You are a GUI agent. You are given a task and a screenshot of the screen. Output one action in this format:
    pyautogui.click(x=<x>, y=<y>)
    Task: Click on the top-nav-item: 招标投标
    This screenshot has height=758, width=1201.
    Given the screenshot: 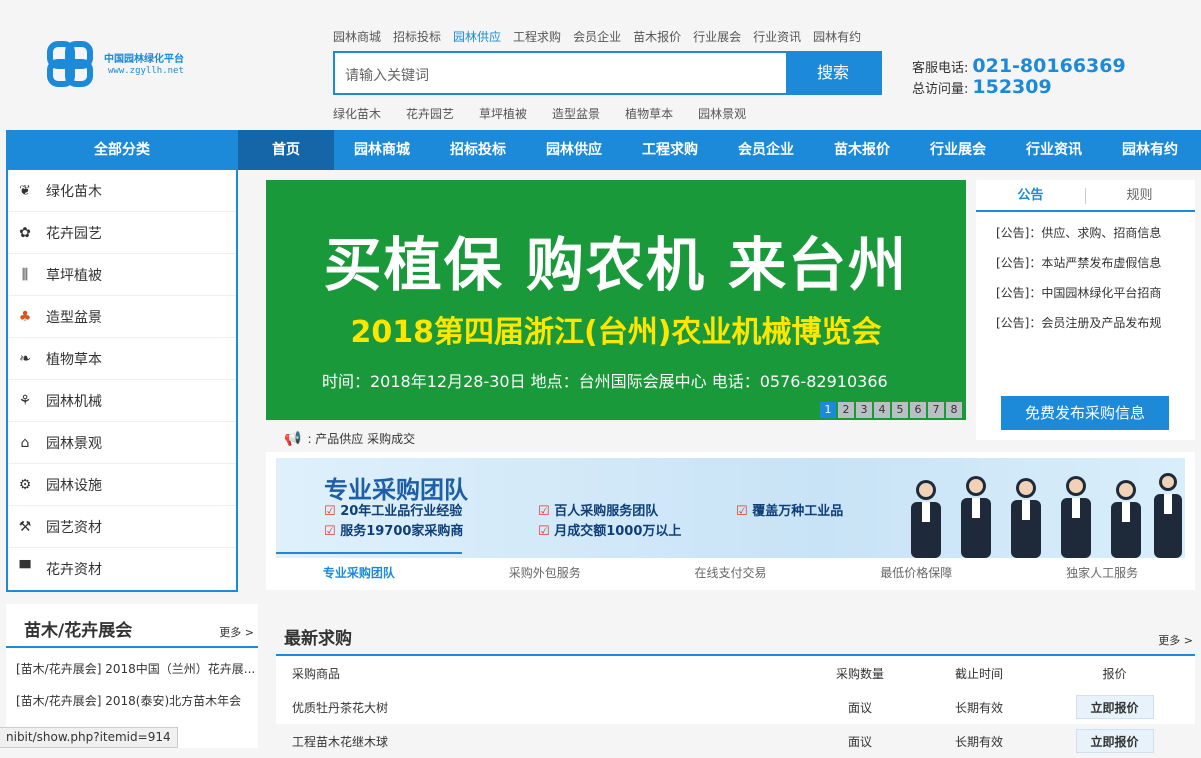 What is the action you would take?
    pyautogui.click(x=417, y=36)
    